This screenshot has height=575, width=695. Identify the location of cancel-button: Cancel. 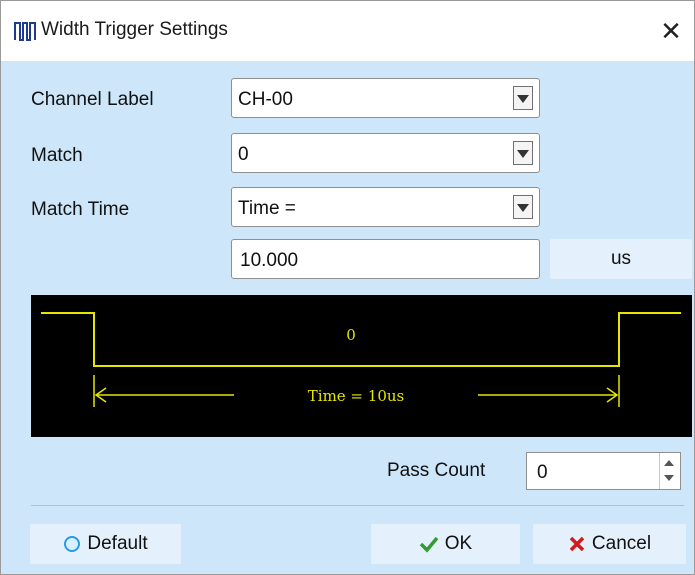
(609, 544).